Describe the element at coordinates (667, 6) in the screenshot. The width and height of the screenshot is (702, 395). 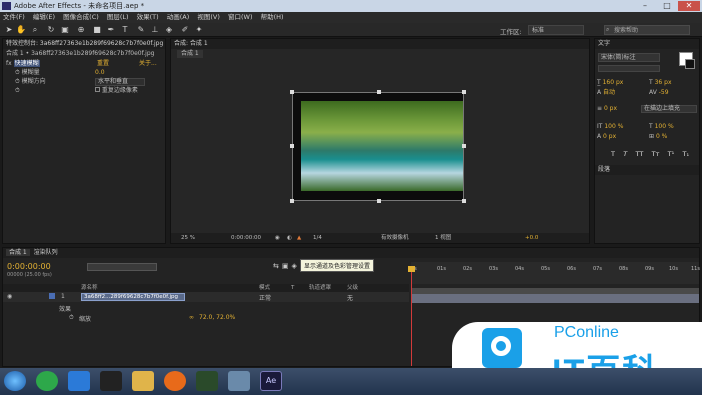
I see `maximize-button: □` at that location.